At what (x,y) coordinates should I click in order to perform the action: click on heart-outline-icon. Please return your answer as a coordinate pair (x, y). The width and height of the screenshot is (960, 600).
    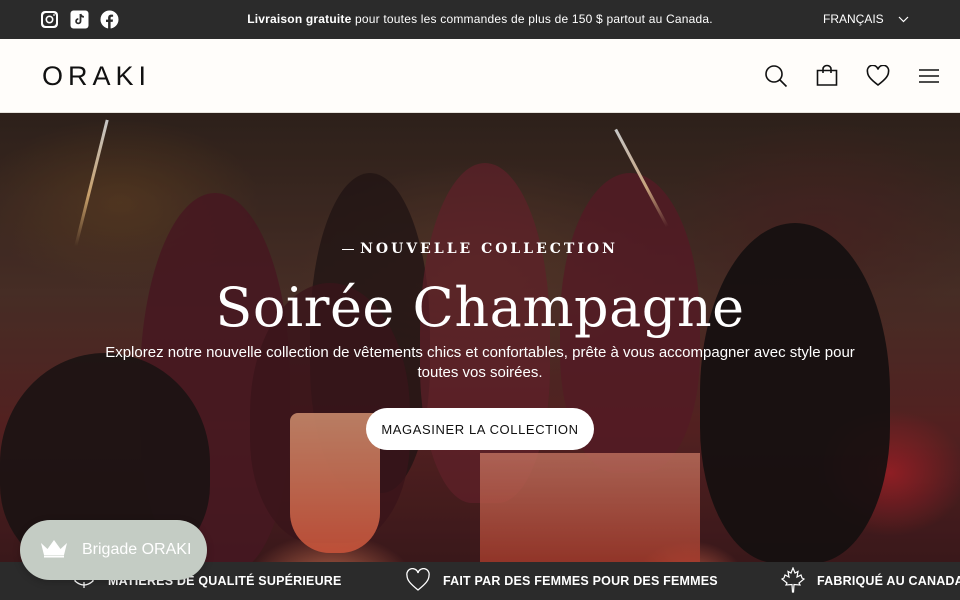
    Looking at the image, I should click on (418, 581).